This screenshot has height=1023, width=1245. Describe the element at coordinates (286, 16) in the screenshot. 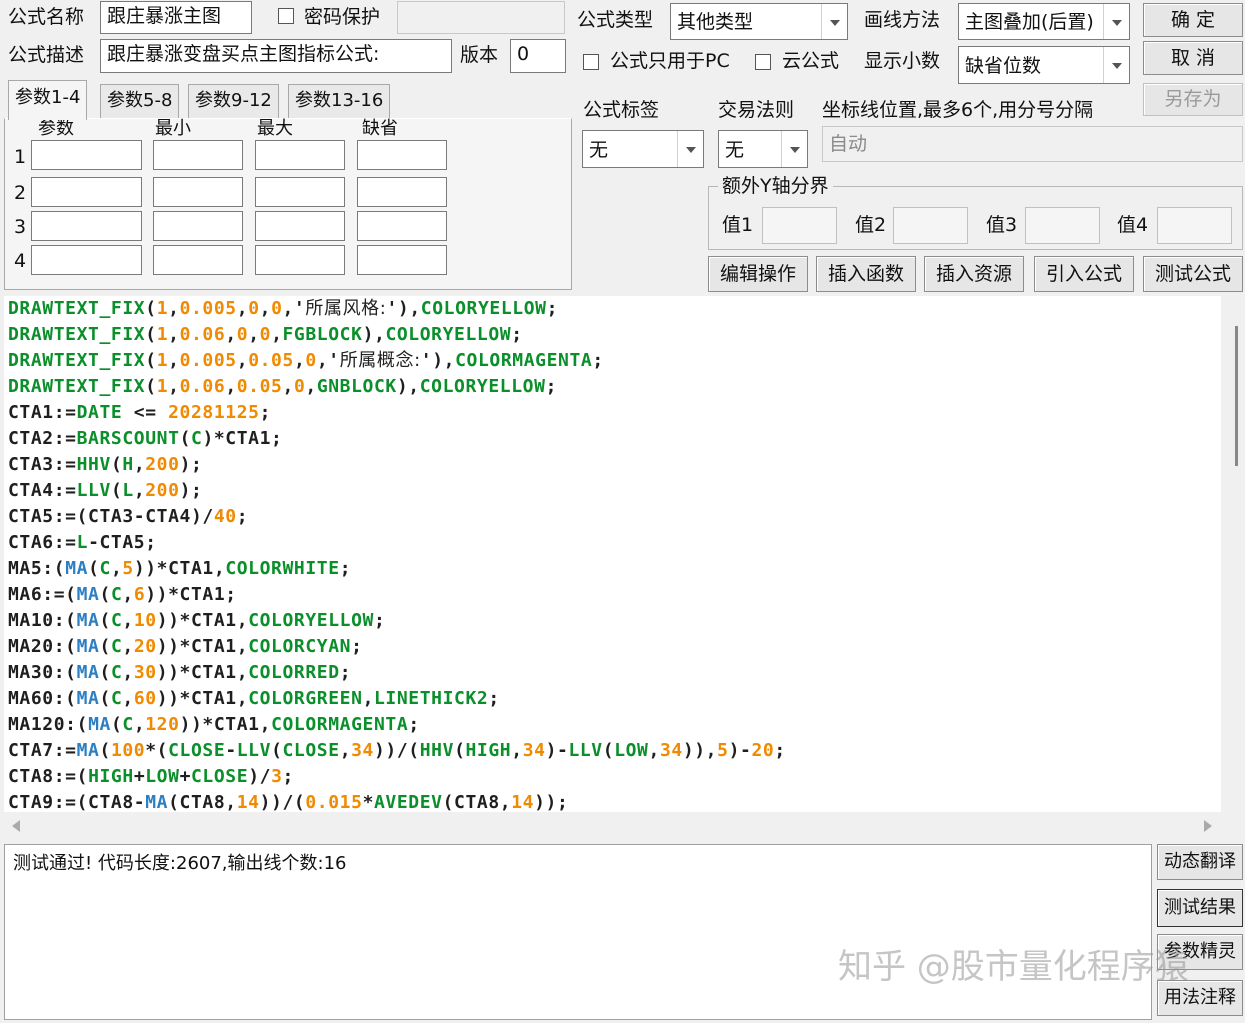

I see `password-checkbox` at that location.